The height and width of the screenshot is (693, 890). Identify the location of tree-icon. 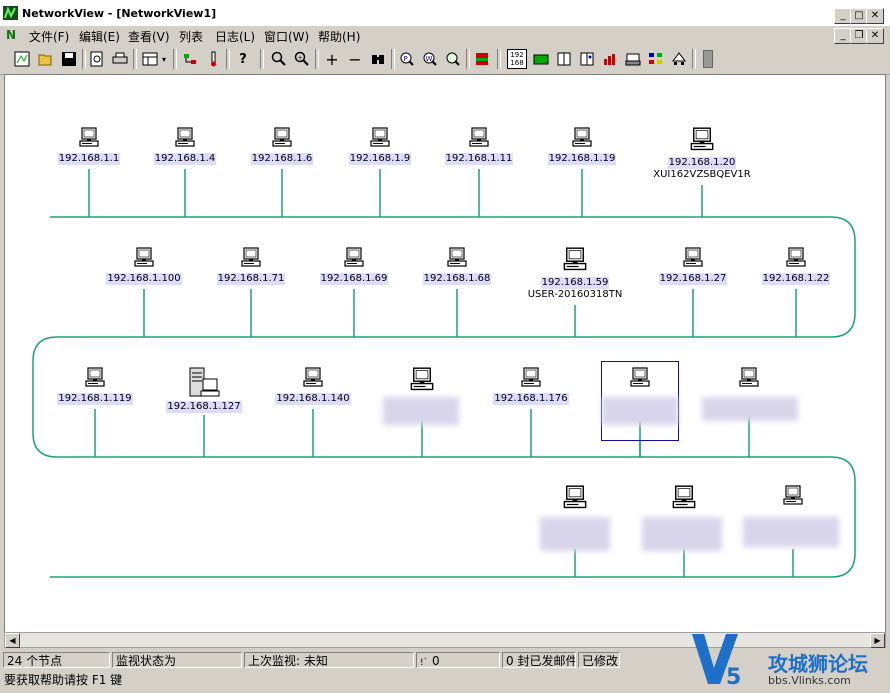
(679, 59).